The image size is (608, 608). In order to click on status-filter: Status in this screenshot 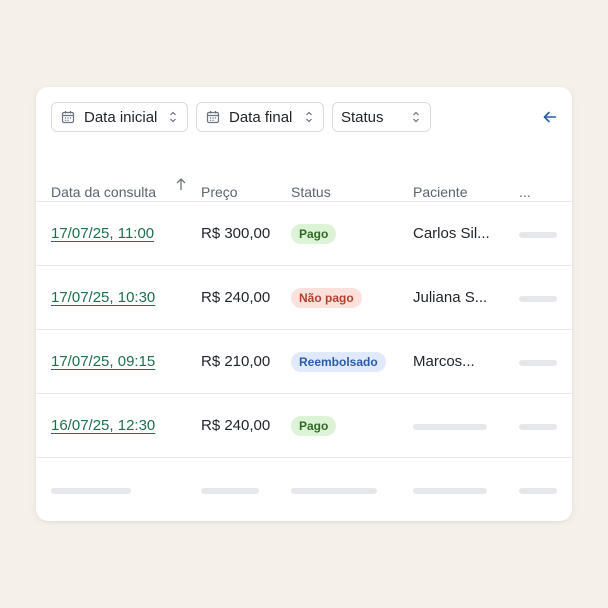, I will do `click(381, 117)`.